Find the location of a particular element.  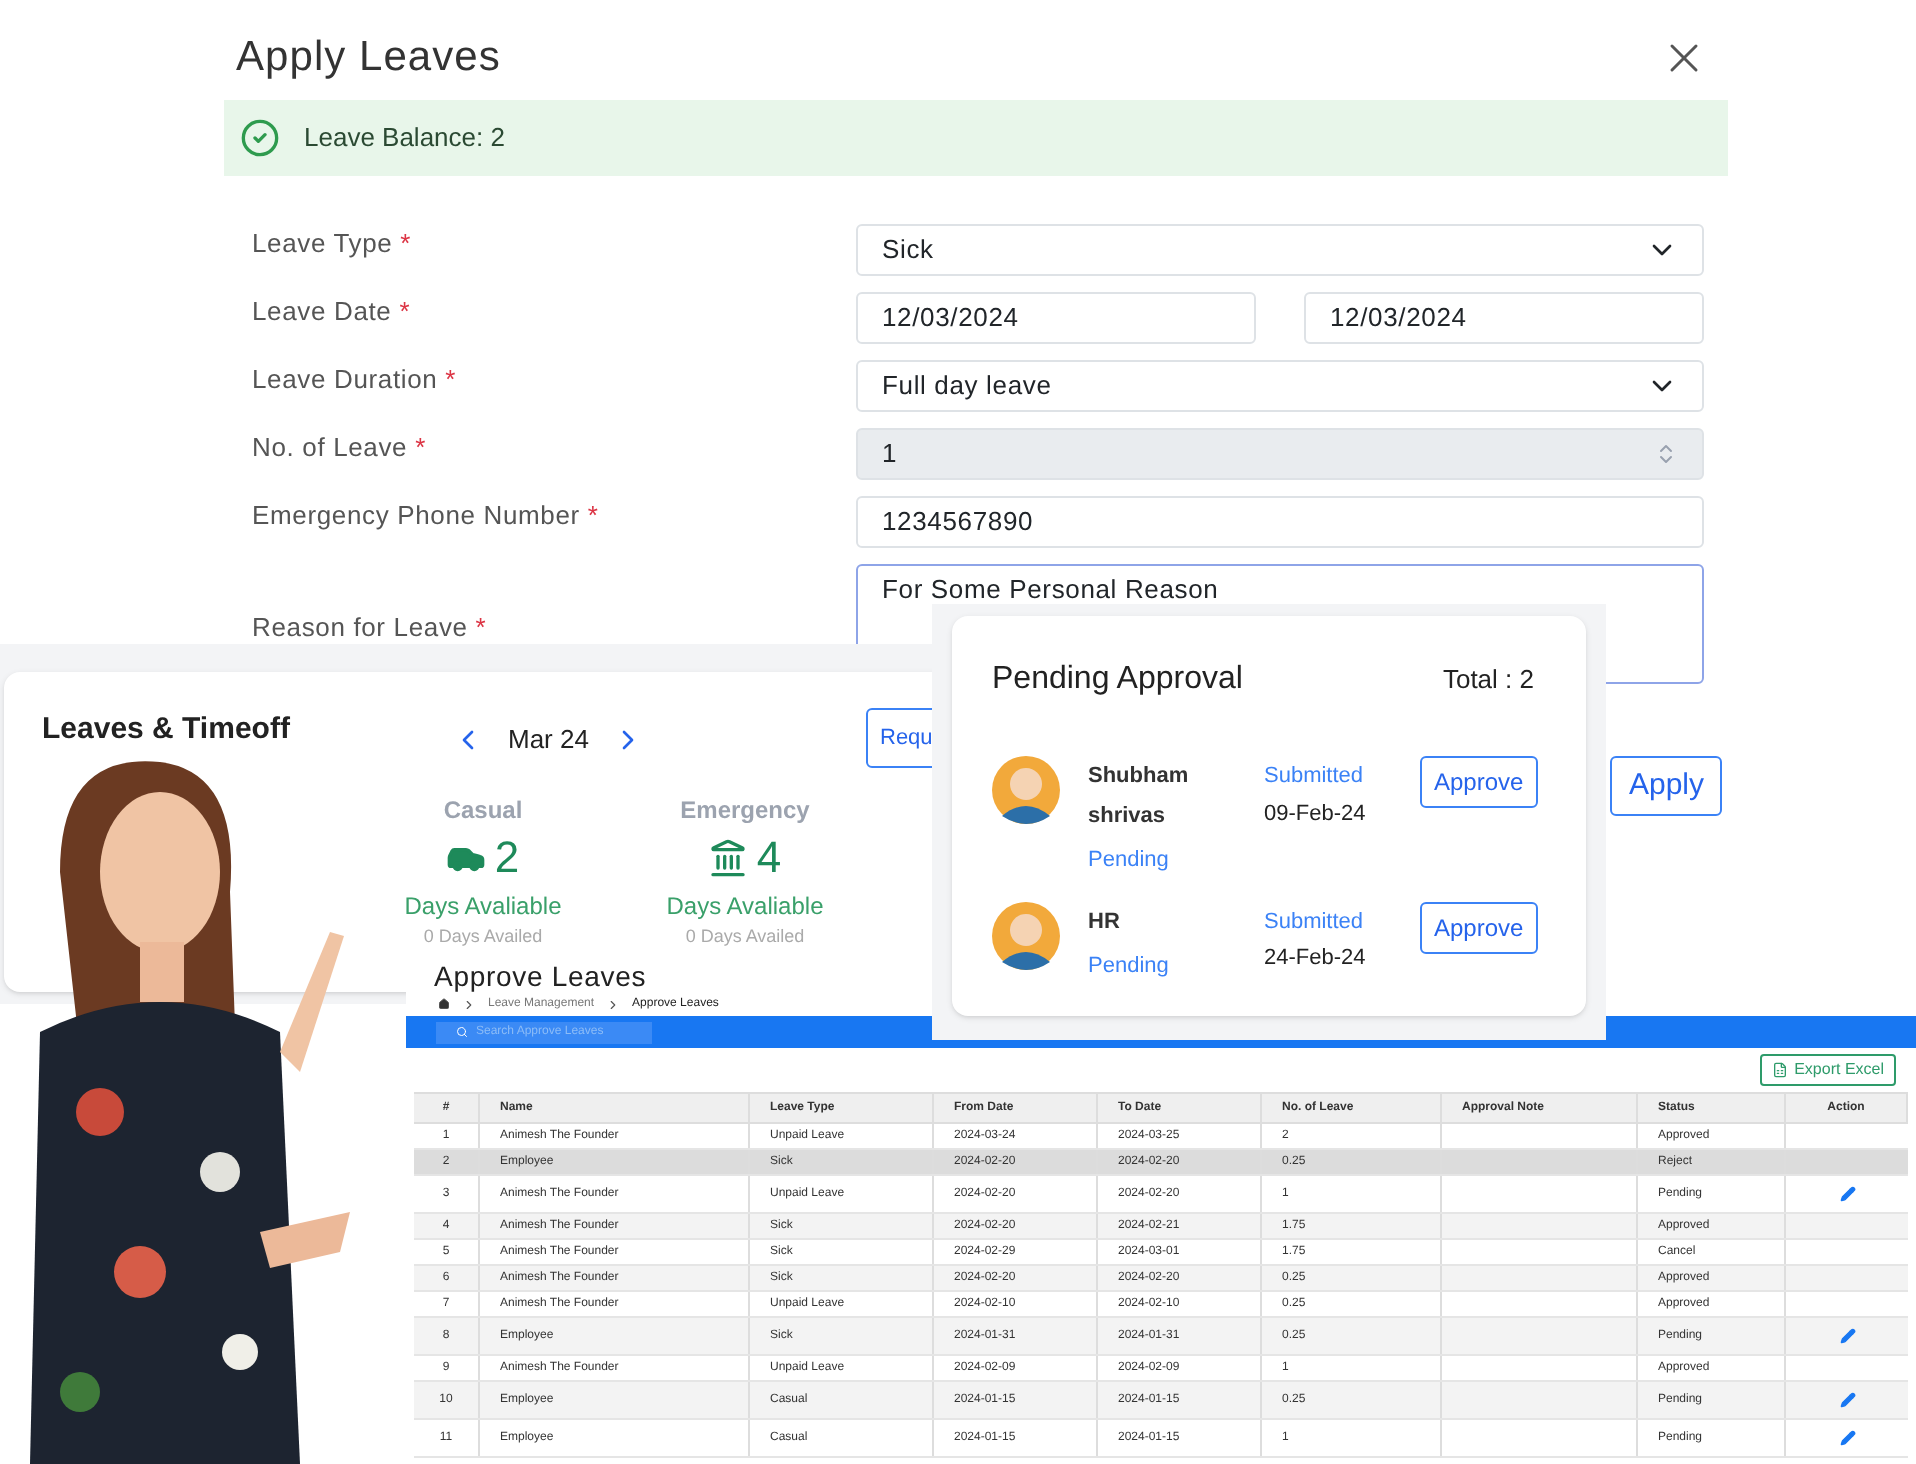

submitted-date: 24-Feb-24 is located at coordinates (1316, 959).